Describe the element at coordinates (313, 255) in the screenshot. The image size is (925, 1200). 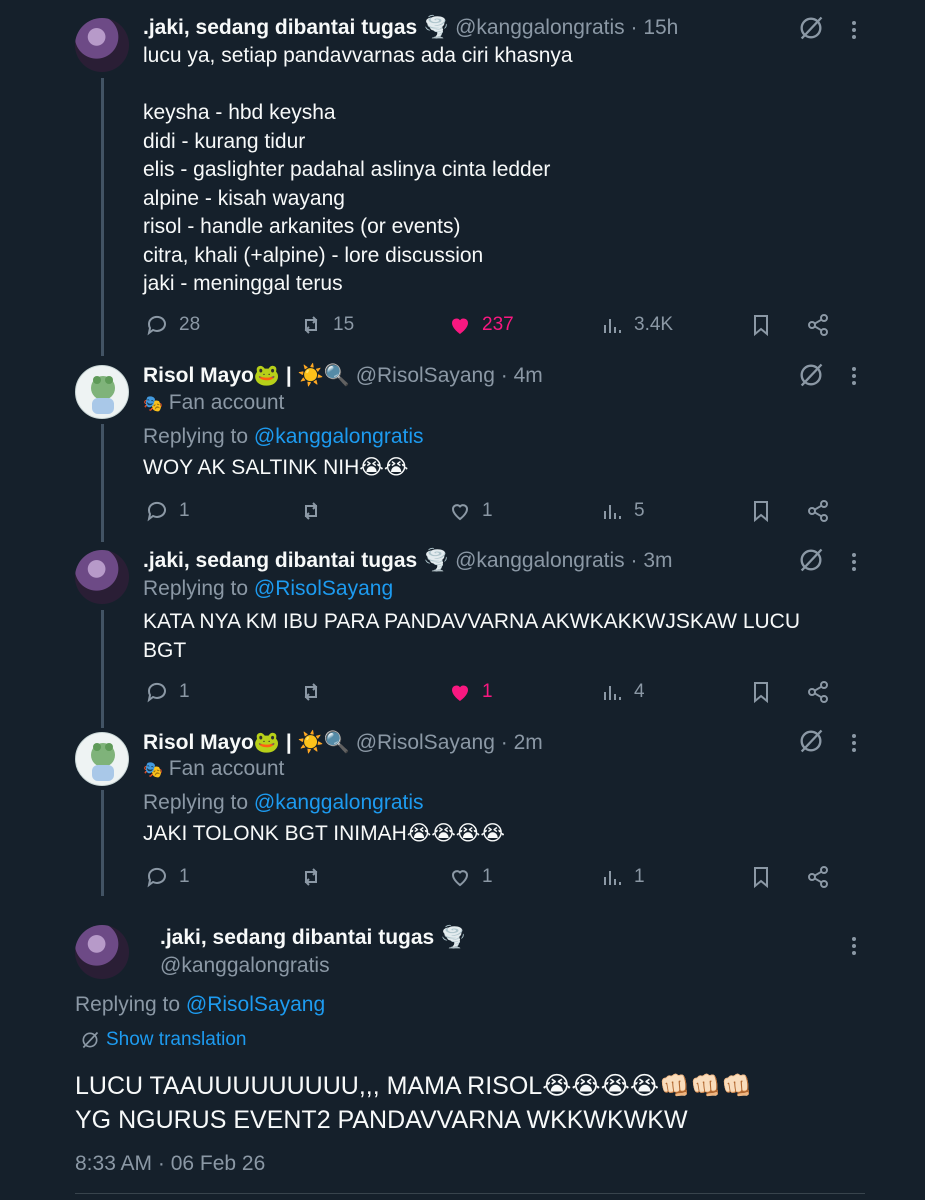
I see `tweet-line: citra, khali (+alpine) - lore discussion` at that location.